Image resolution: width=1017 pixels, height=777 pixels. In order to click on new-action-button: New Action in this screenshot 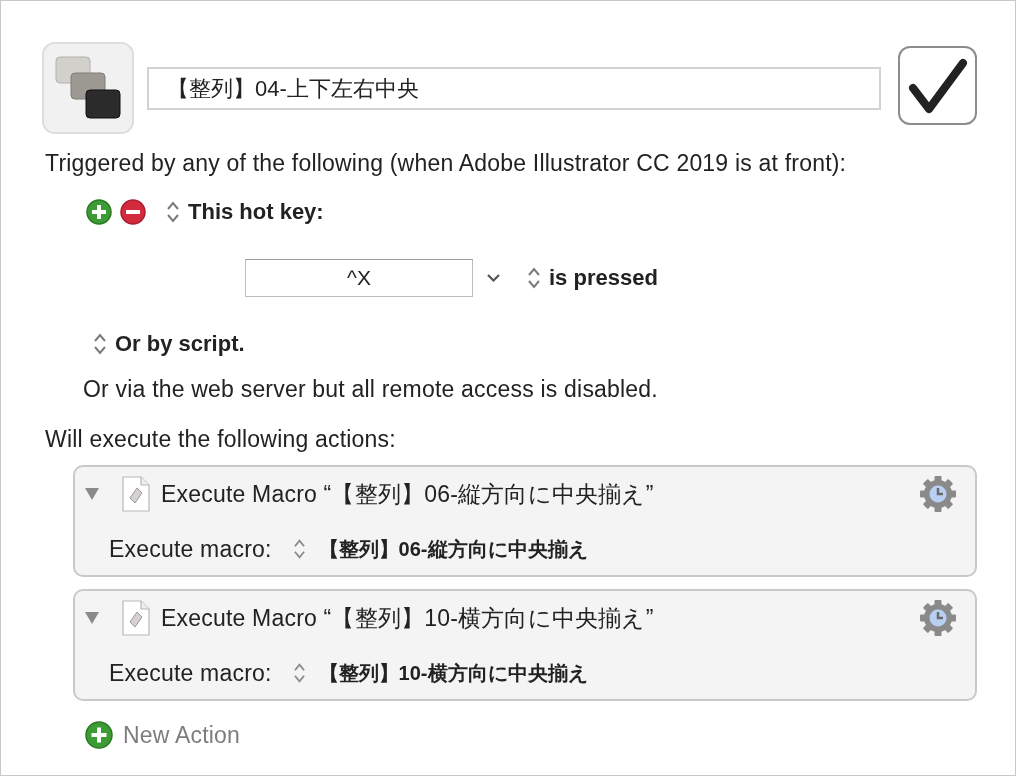, I will do `click(163, 735)`.